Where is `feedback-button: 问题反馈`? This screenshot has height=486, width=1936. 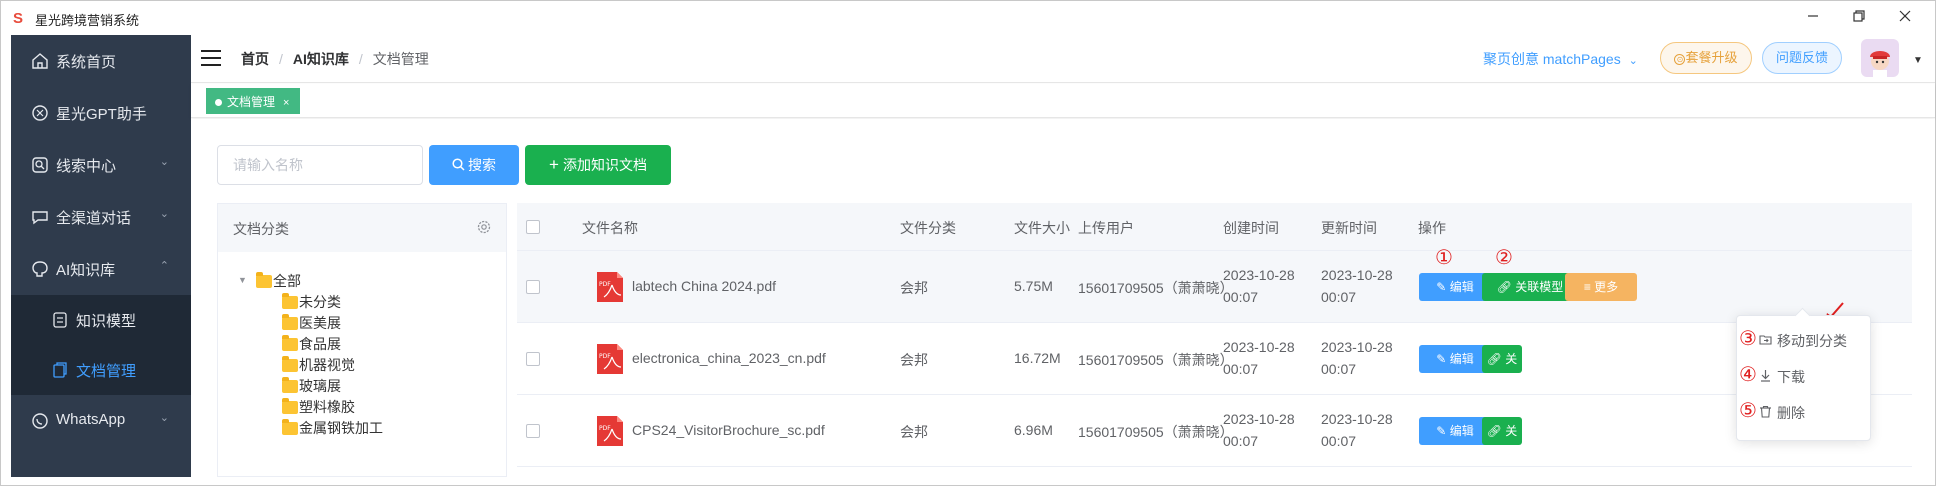
feedback-button: 问题反馈 is located at coordinates (1802, 58).